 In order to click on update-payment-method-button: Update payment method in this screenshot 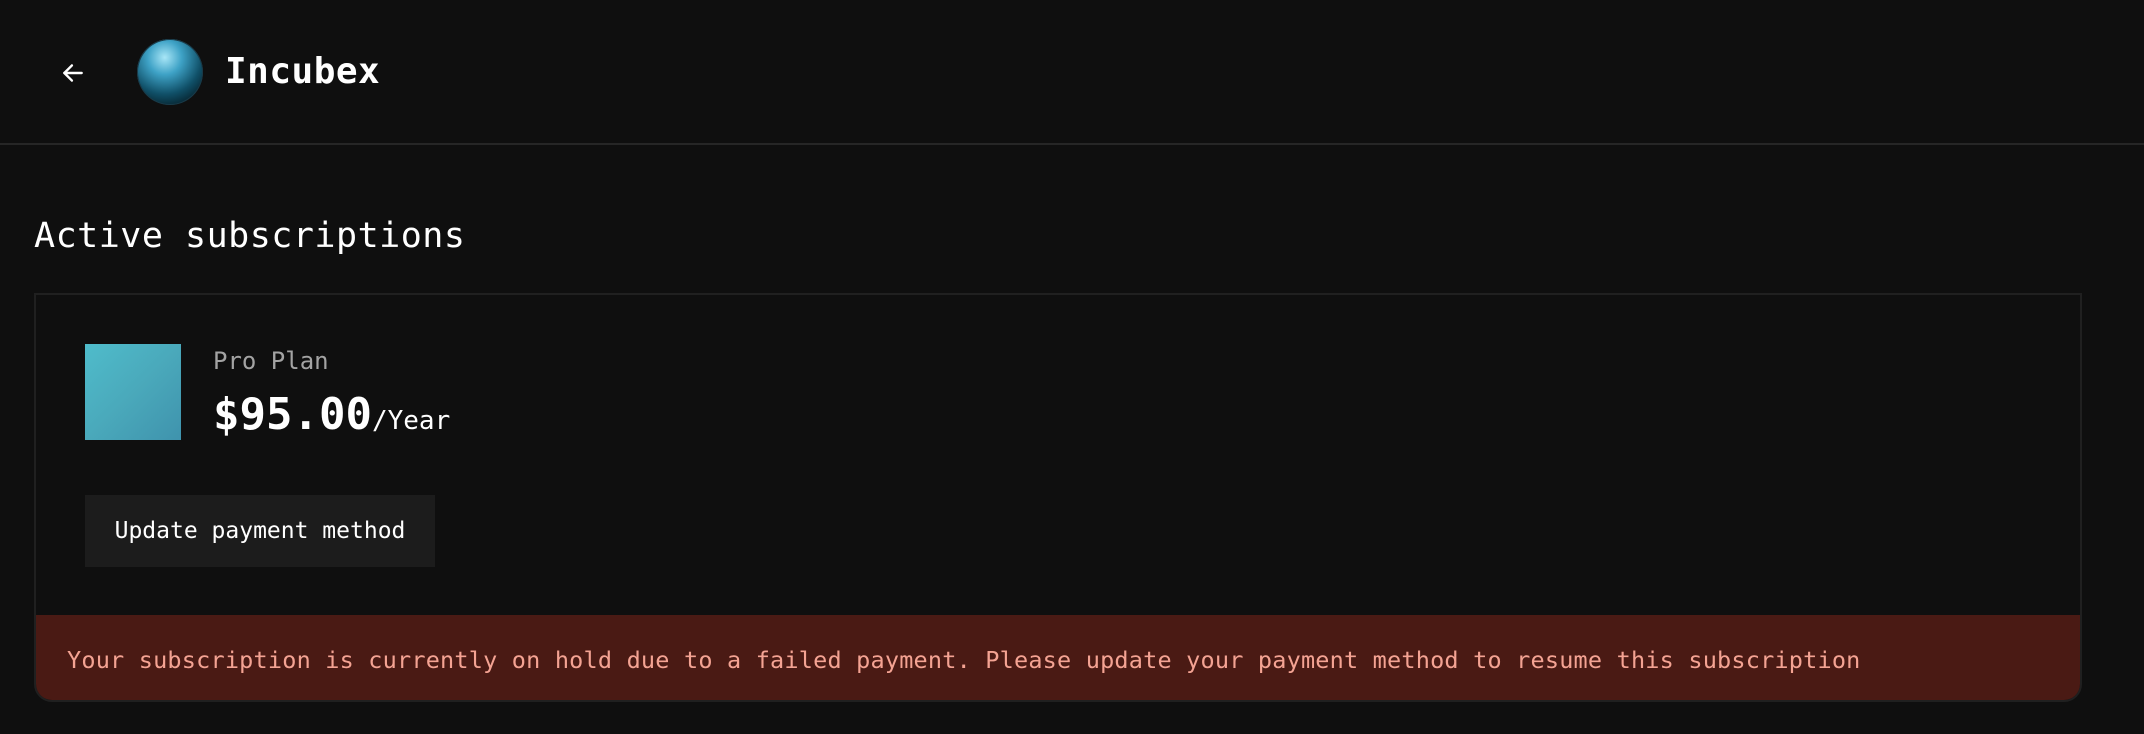, I will do `click(260, 531)`.